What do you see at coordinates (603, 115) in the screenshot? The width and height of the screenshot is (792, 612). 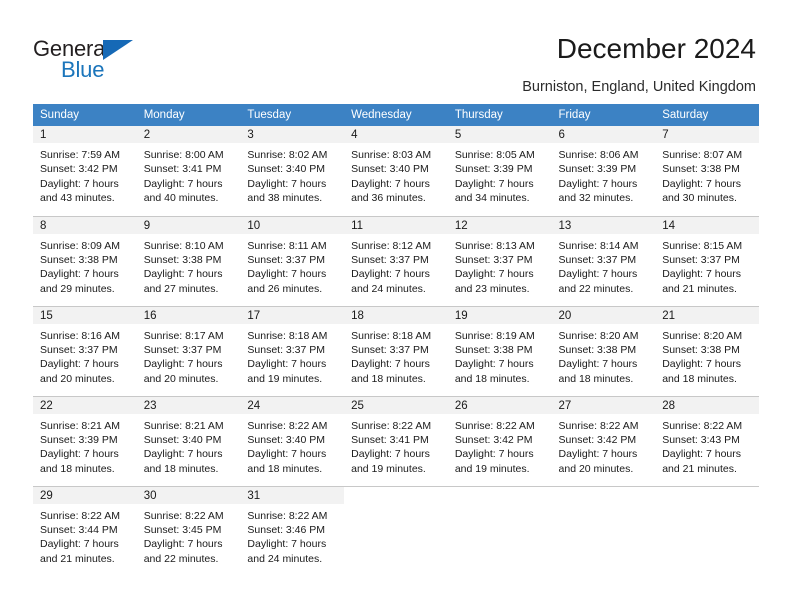 I see `weekday-header-friday: Friday` at bounding box center [603, 115].